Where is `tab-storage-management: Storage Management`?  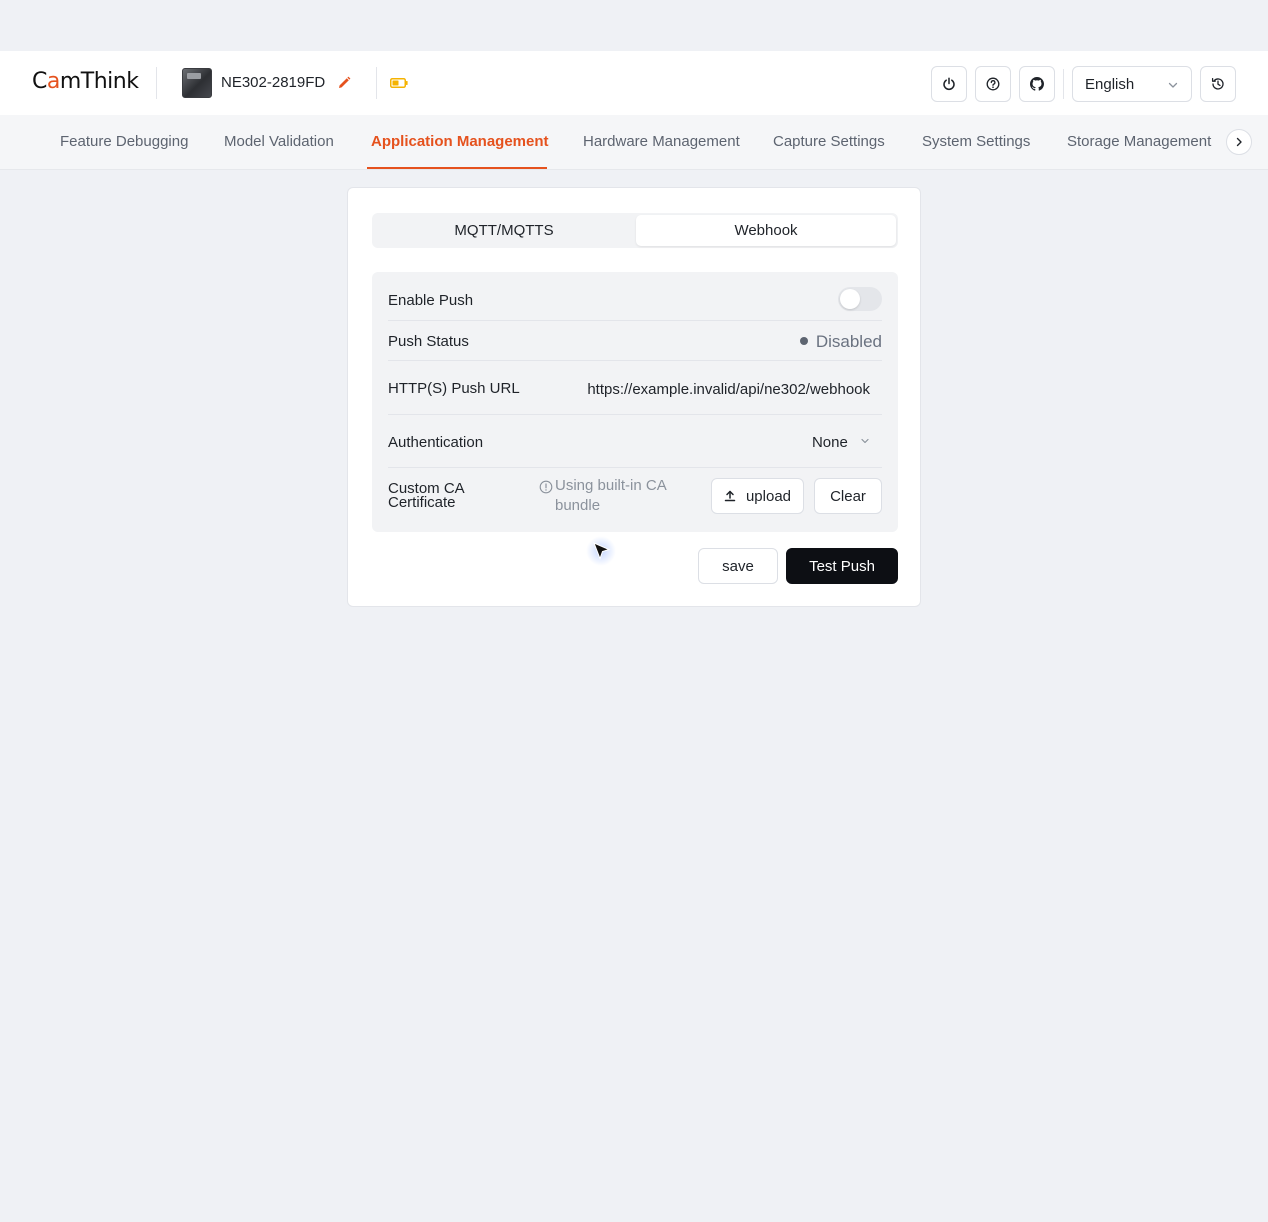 tab-storage-management: Storage Management is located at coordinates (1139, 141).